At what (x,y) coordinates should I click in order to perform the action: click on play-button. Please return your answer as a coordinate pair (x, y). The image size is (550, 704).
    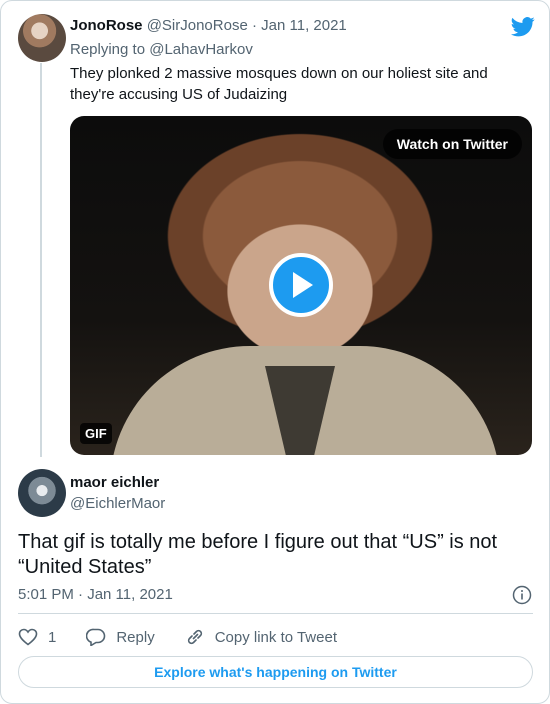
    Looking at the image, I should click on (301, 285).